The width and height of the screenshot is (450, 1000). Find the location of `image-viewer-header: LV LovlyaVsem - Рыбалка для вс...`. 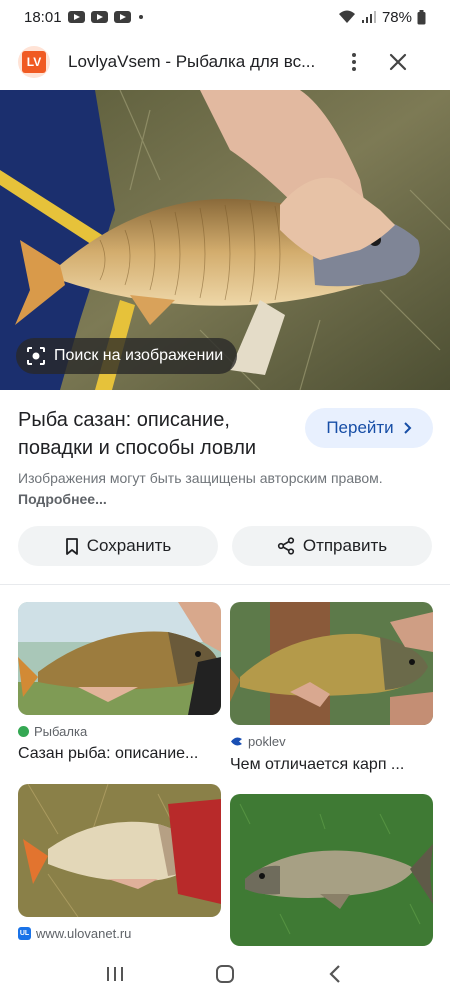

image-viewer-header: LV LovlyaVsem - Рыбалка для вс... is located at coordinates (225, 62).